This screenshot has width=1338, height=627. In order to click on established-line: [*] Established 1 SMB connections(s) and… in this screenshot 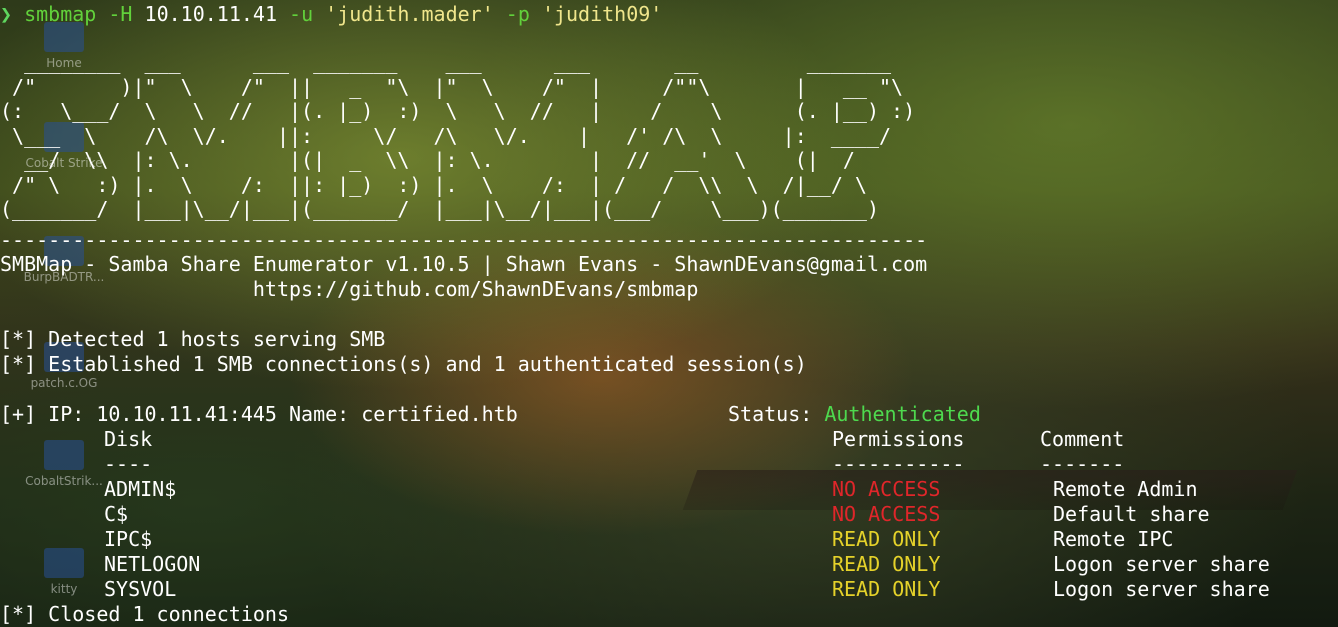, I will do `click(403, 364)`.